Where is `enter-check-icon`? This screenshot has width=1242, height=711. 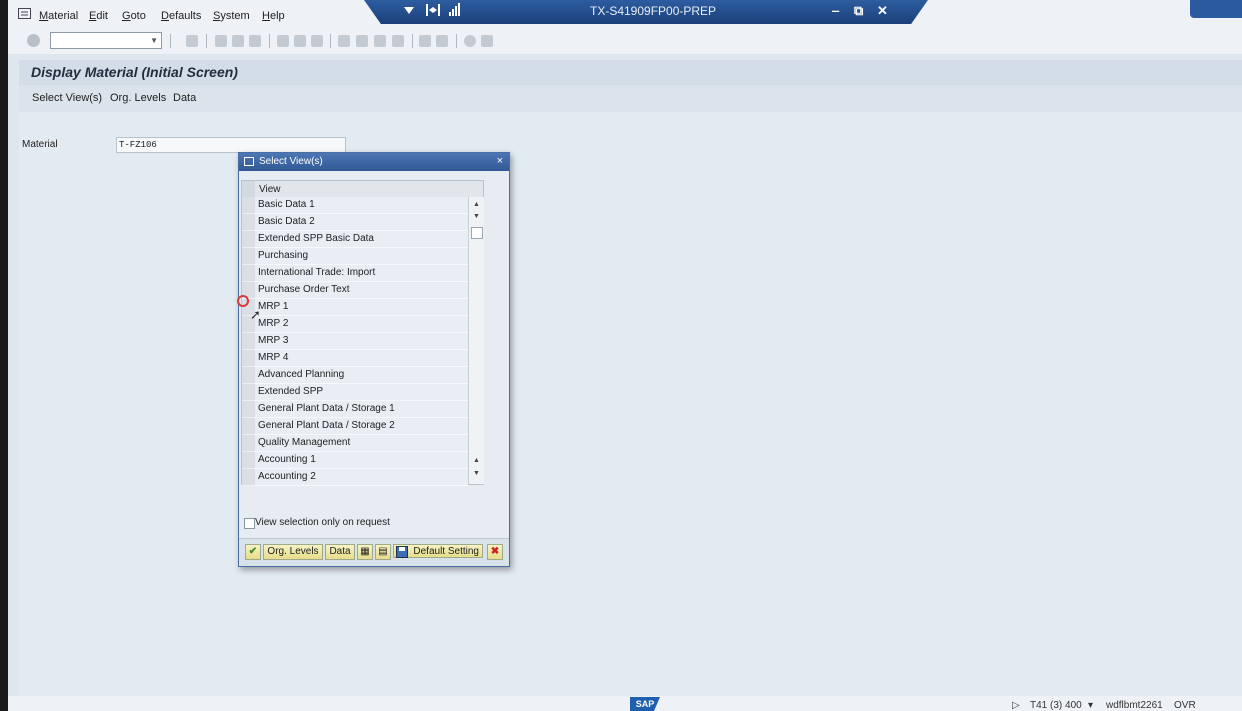 enter-check-icon is located at coordinates (33, 40).